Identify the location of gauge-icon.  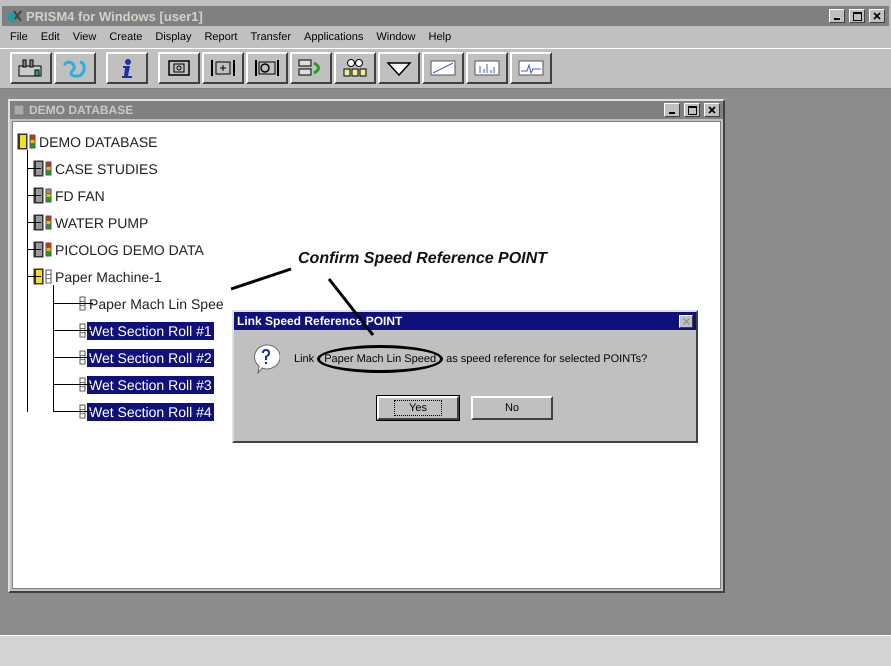
(267, 68).